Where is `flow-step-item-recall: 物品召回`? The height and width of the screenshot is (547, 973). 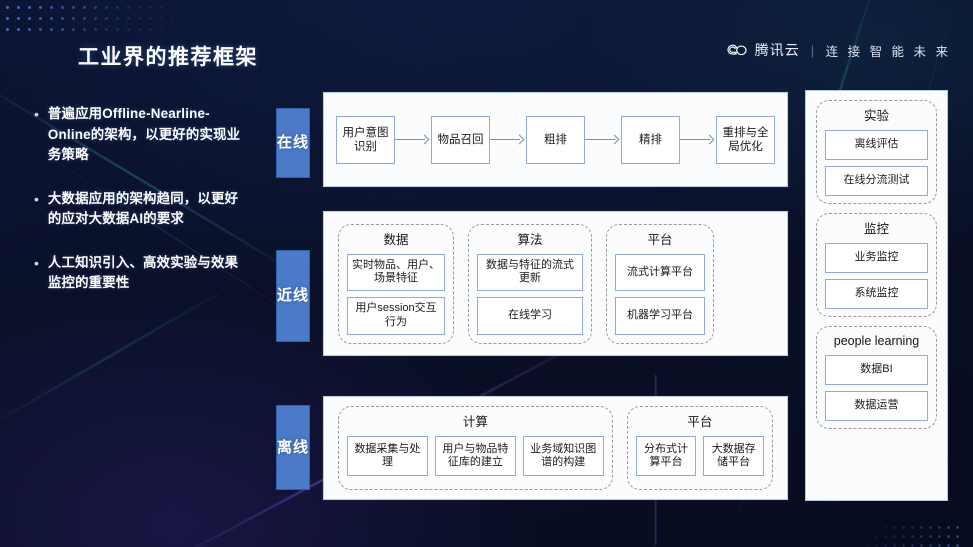 flow-step-item-recall: 物品召回 is located at coordinates (460, 139).